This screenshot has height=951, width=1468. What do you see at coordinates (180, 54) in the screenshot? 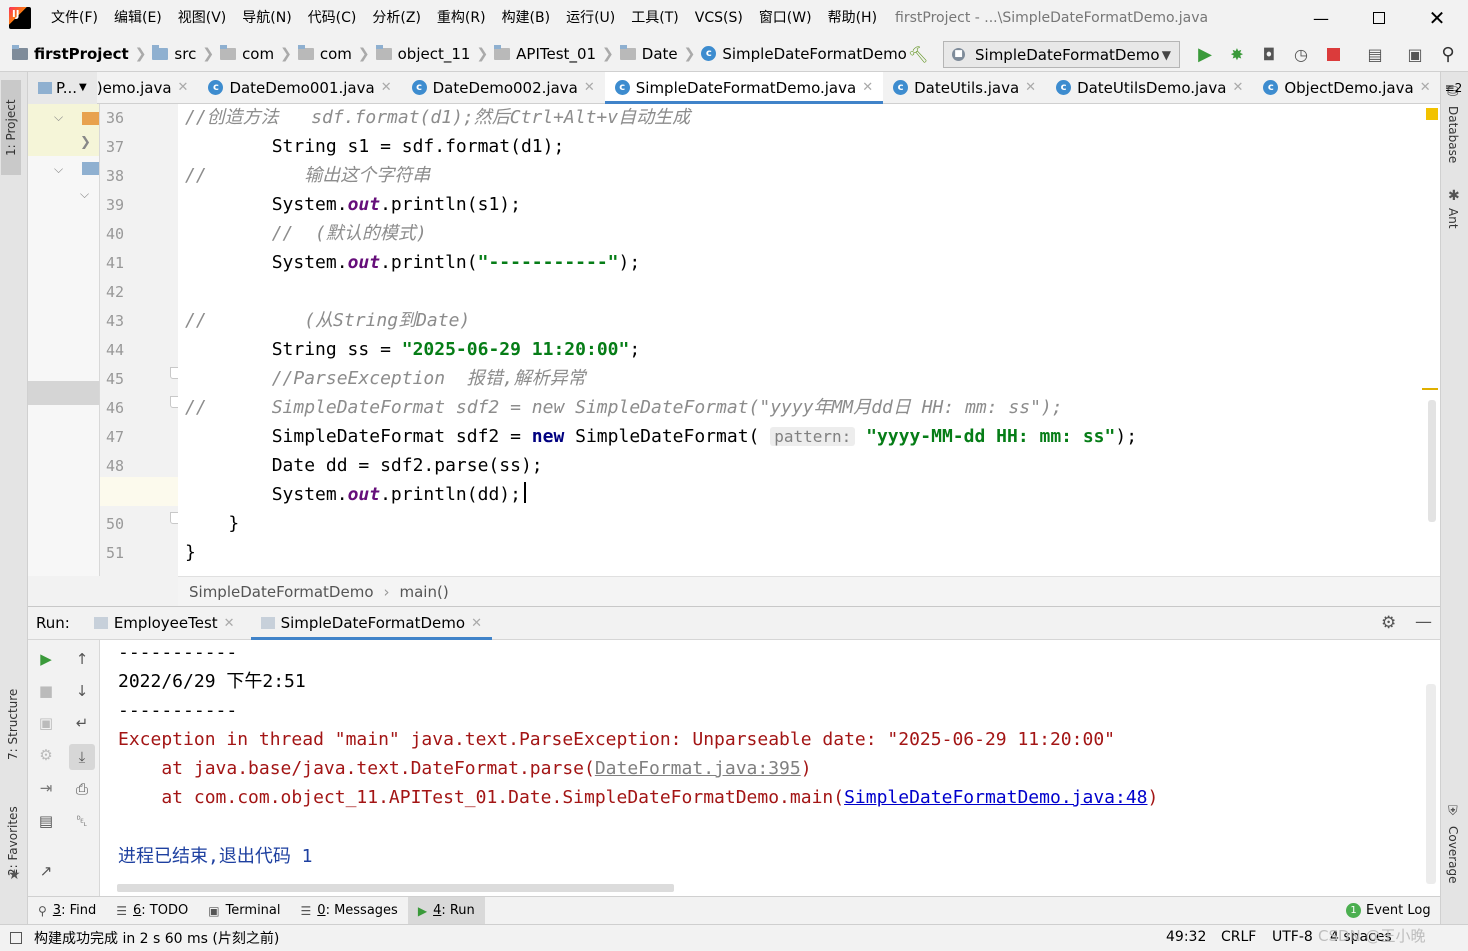
I see `crumb-src: src ❯` at bounding box center [180, 54].